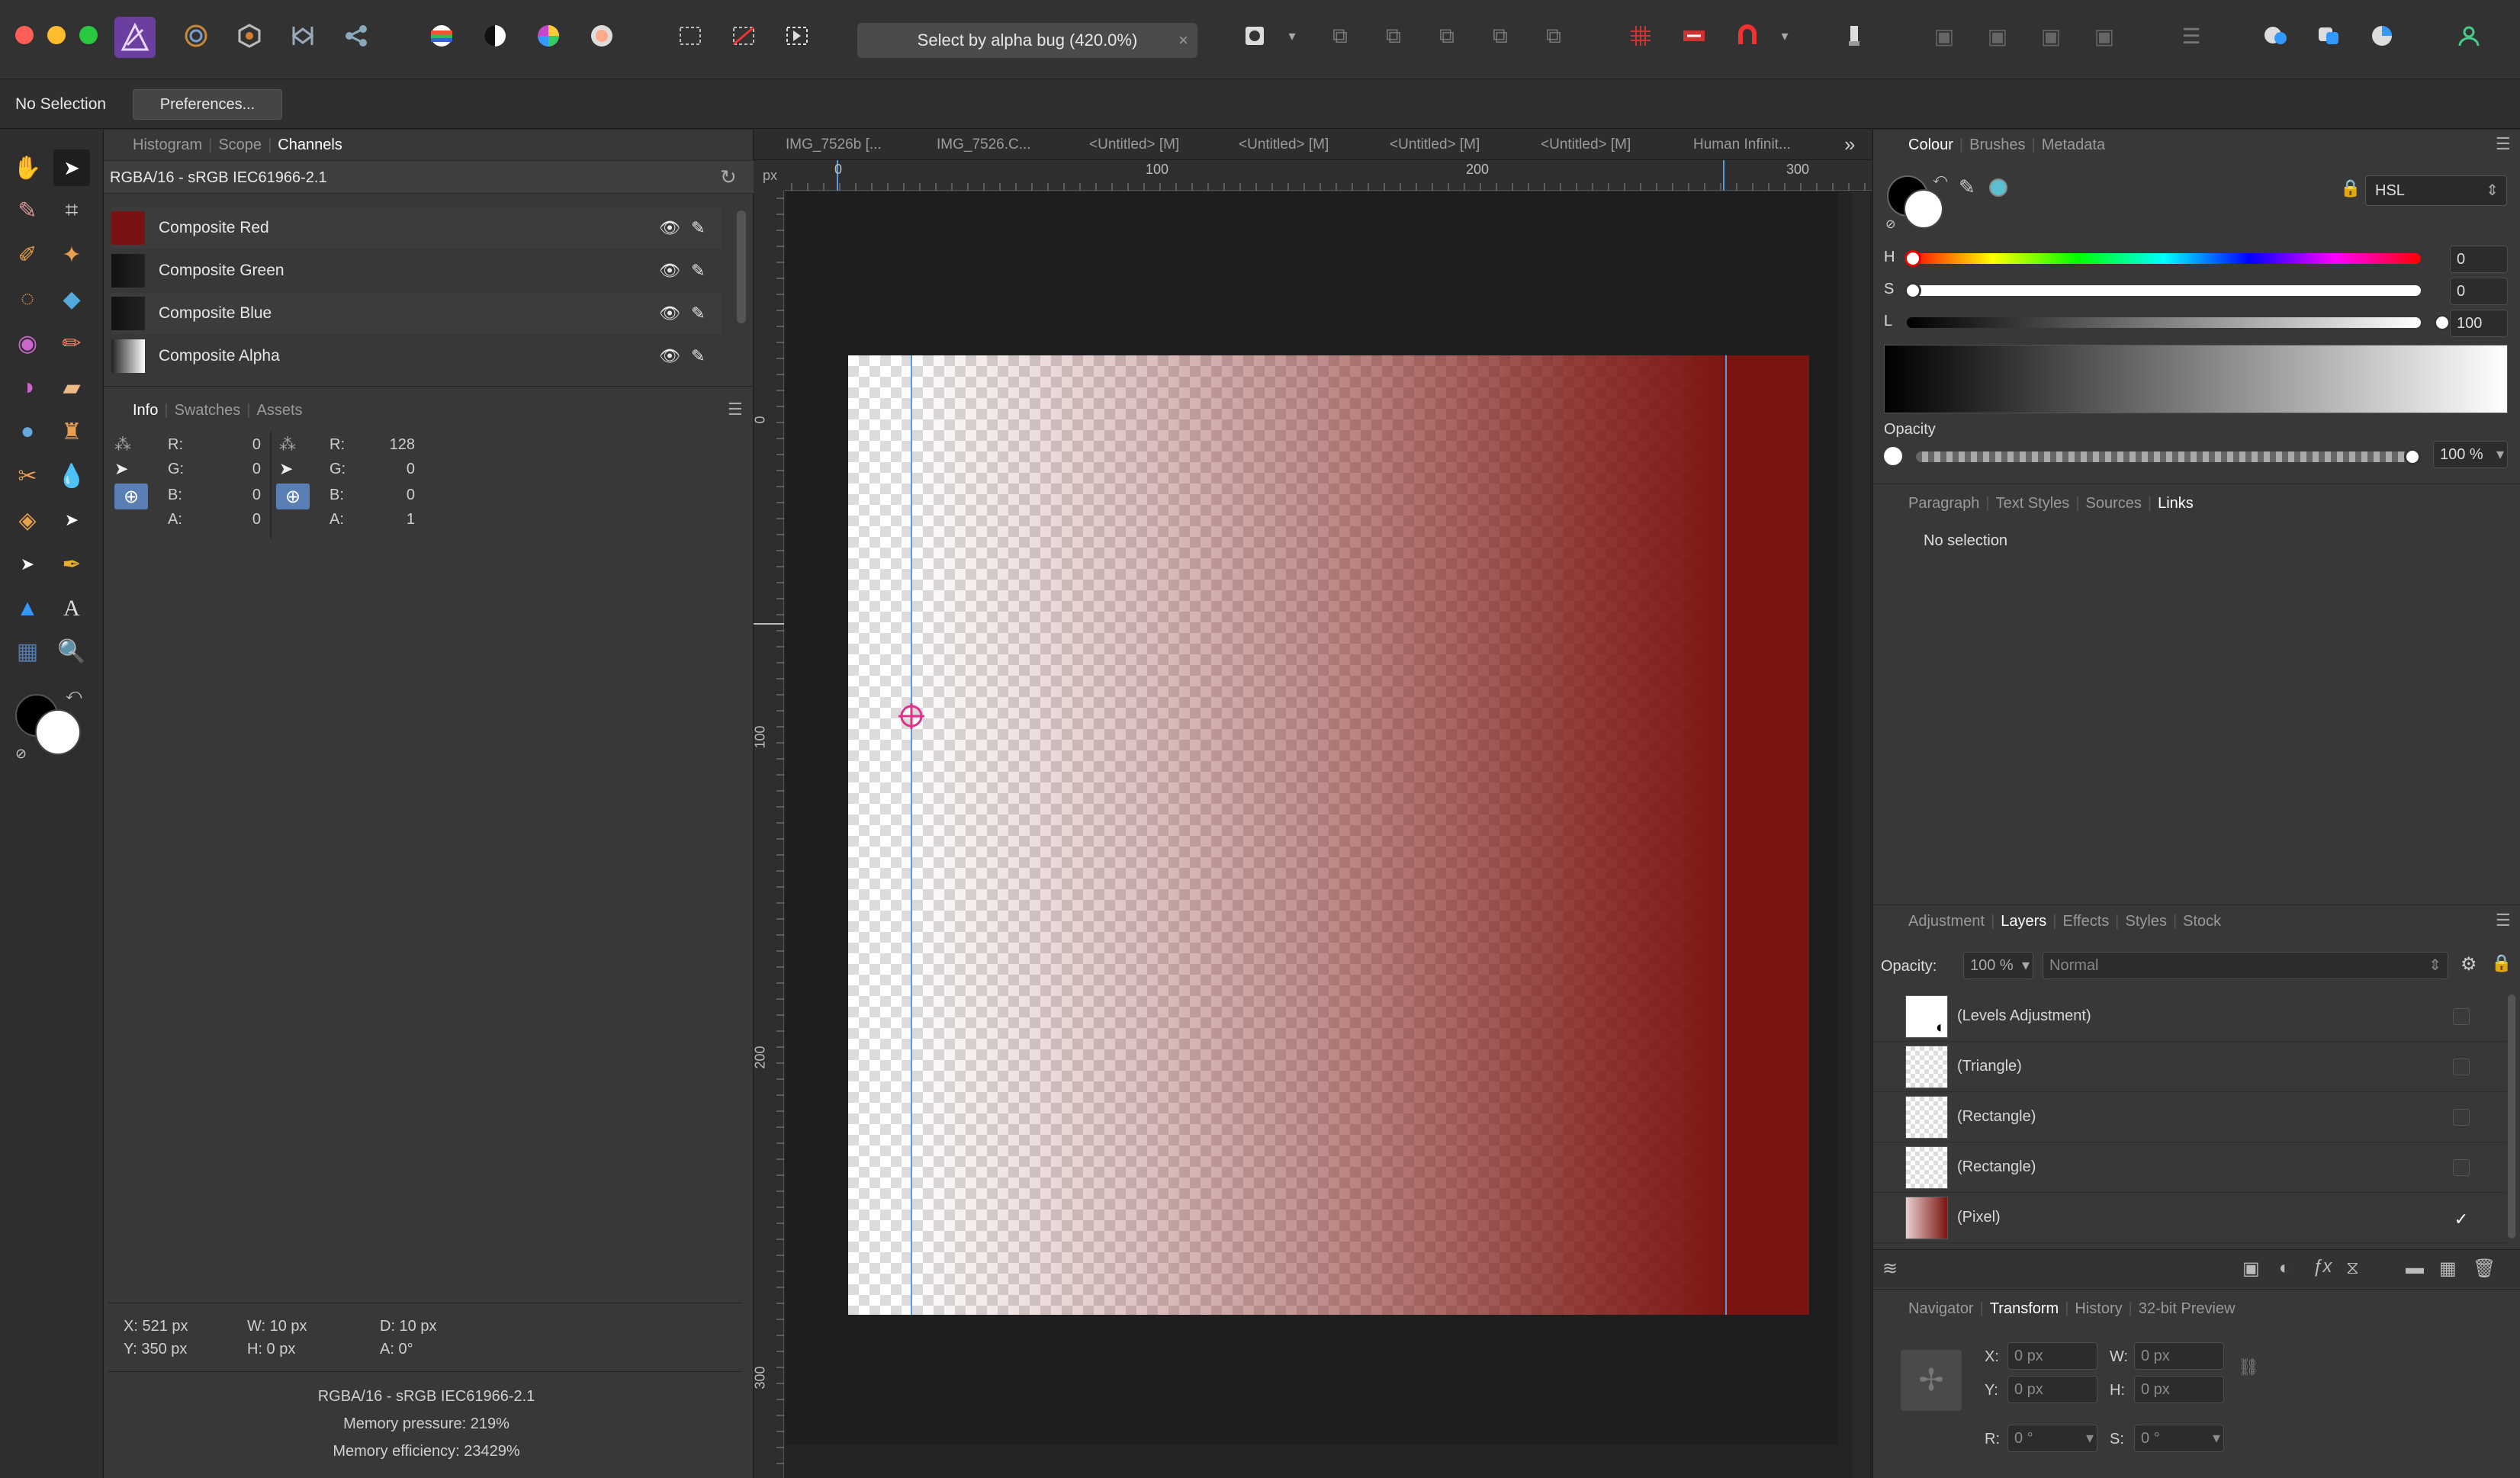 The width and height of the screenshot is (2520, 1478). Describe the element at coordinates (2329, 36) in the screenshot. I see `studio-icon` at that location.